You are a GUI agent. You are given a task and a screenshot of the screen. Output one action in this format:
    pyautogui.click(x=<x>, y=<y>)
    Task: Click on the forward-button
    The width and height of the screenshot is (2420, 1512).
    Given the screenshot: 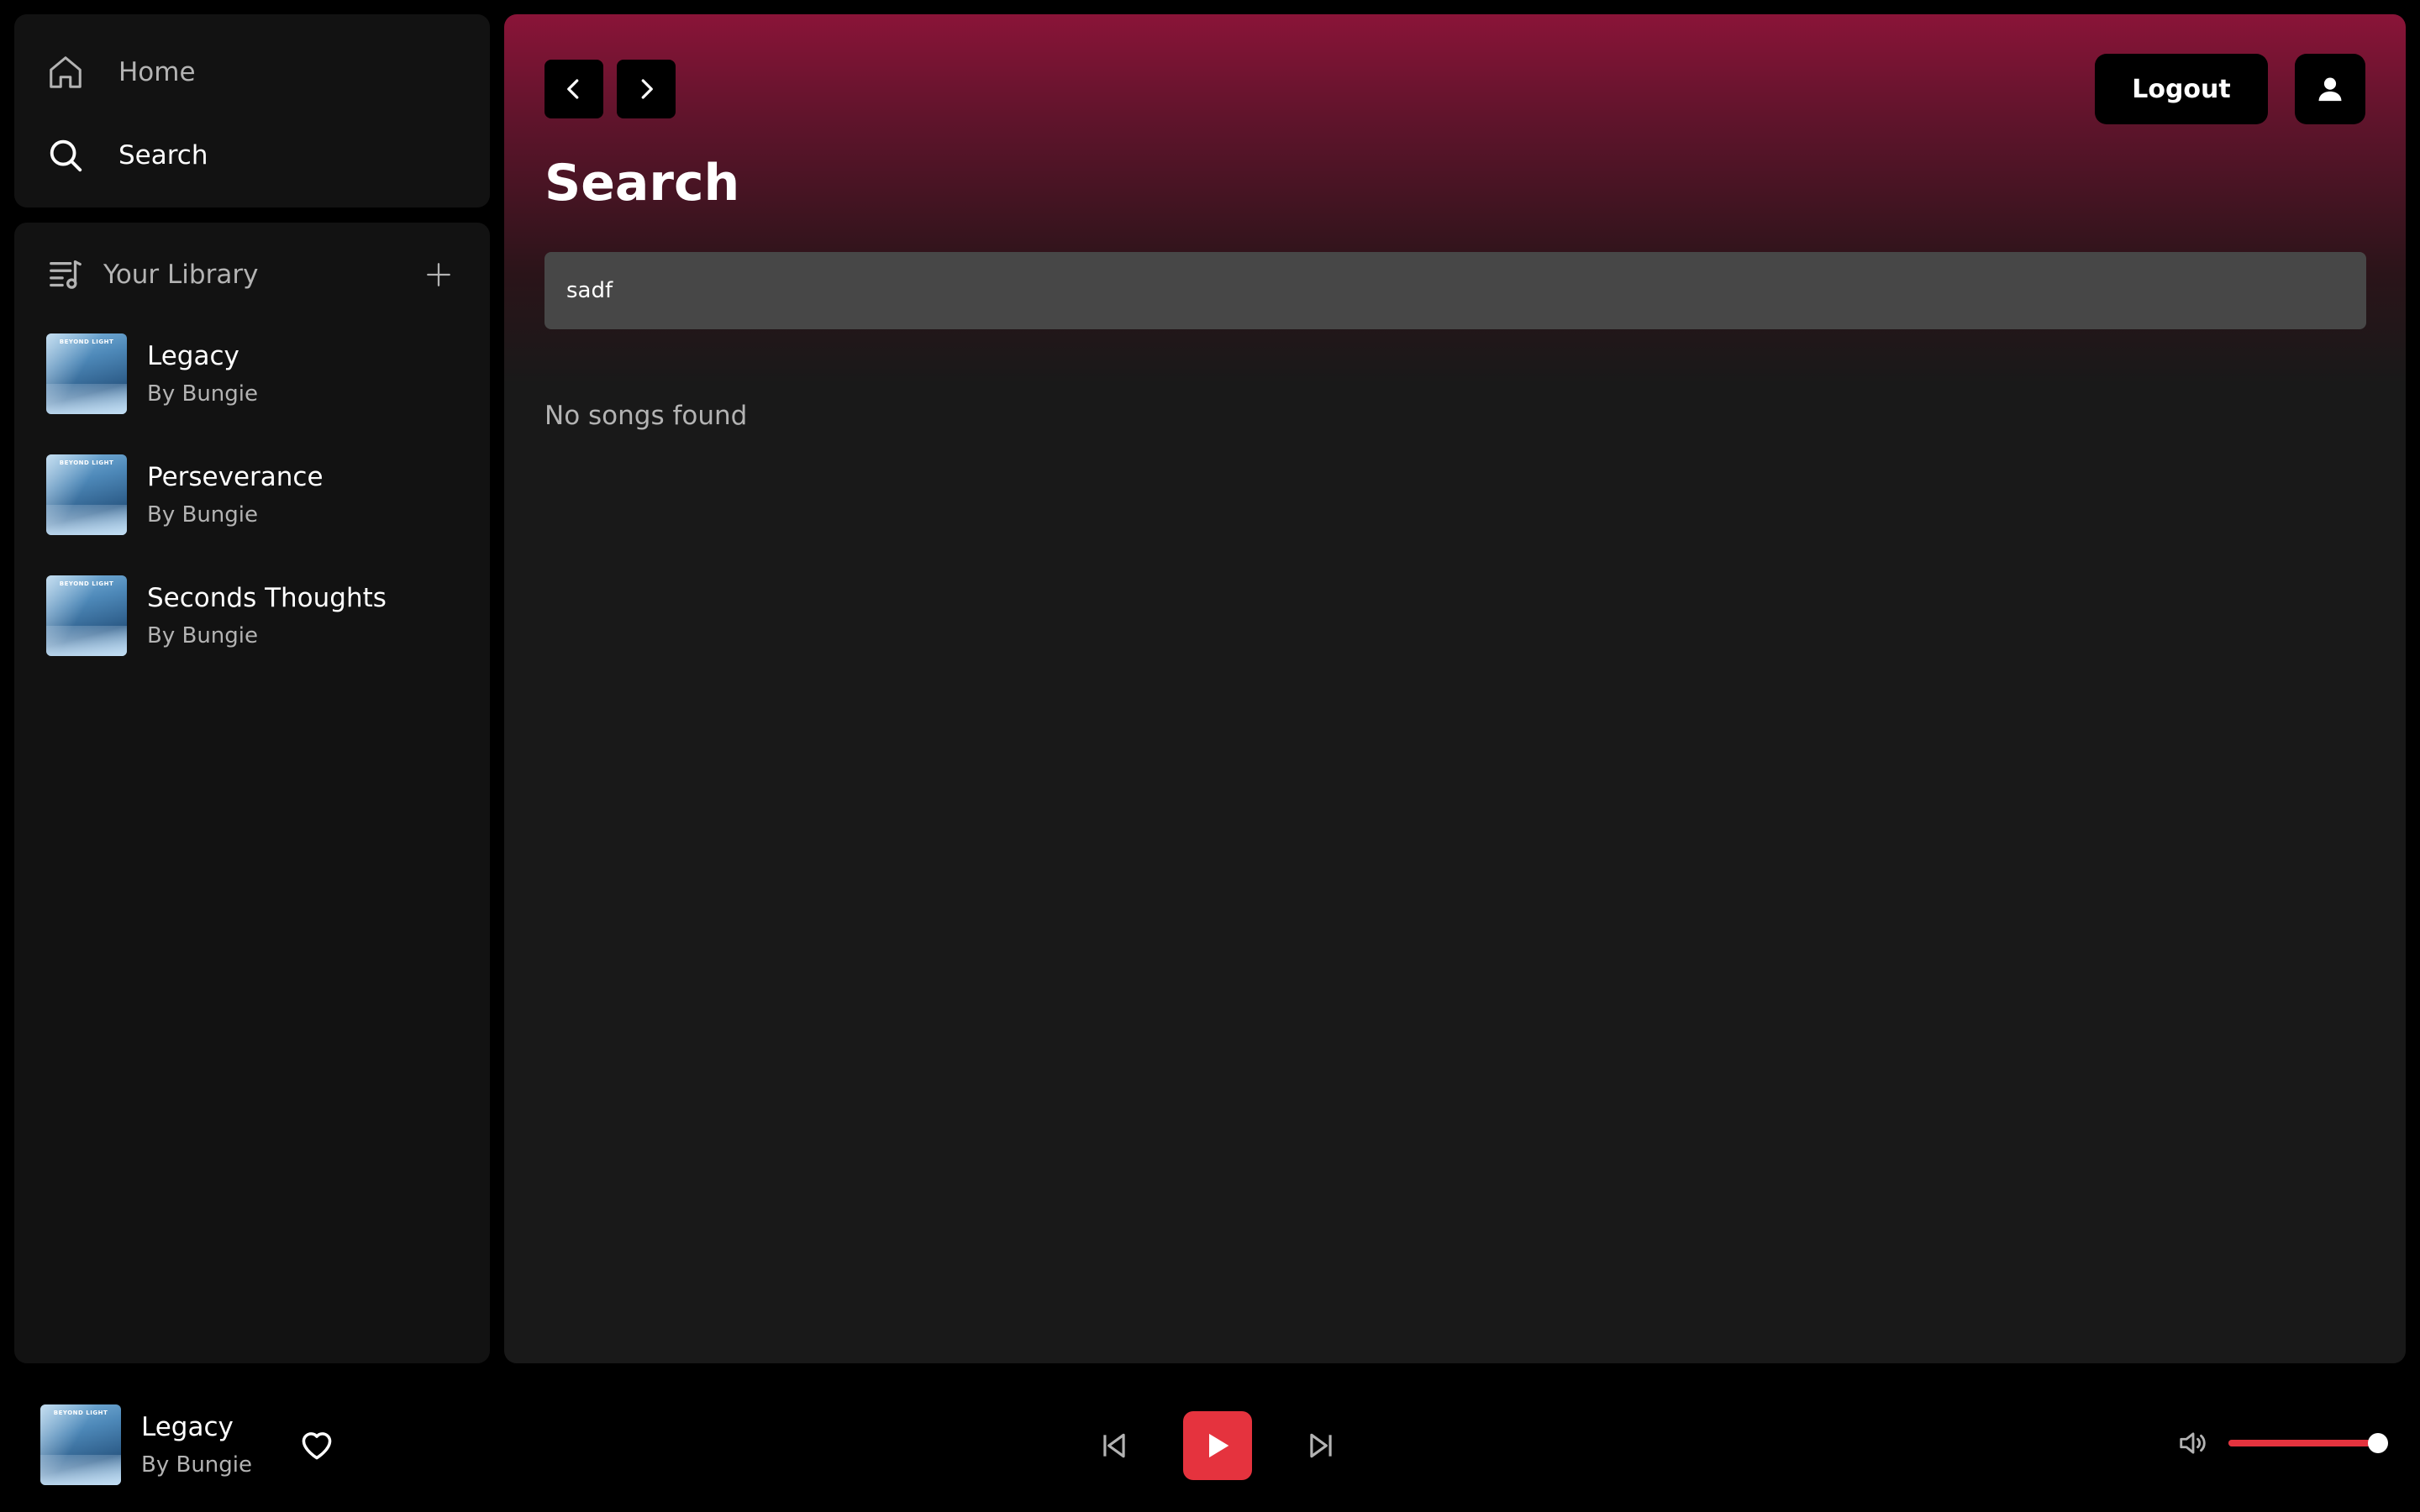 What is the action you would take?
    pyautogui.click(x=646, y=89)
    